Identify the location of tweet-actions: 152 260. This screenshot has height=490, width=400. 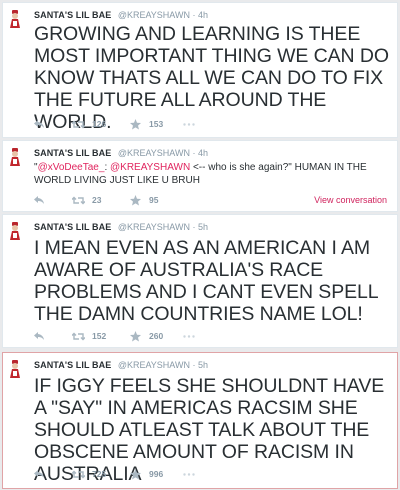
(115, 336).